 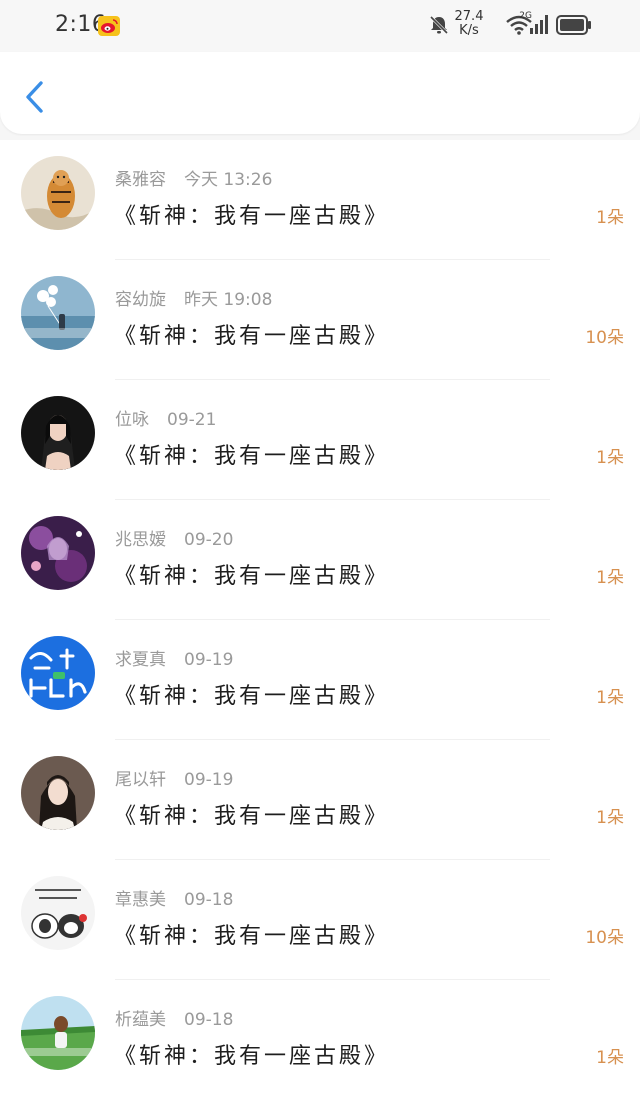 What do you see at coordinates (209, 540) in the screenshot?
I see `record-time: 09-20` at bounding box center [209, 540].